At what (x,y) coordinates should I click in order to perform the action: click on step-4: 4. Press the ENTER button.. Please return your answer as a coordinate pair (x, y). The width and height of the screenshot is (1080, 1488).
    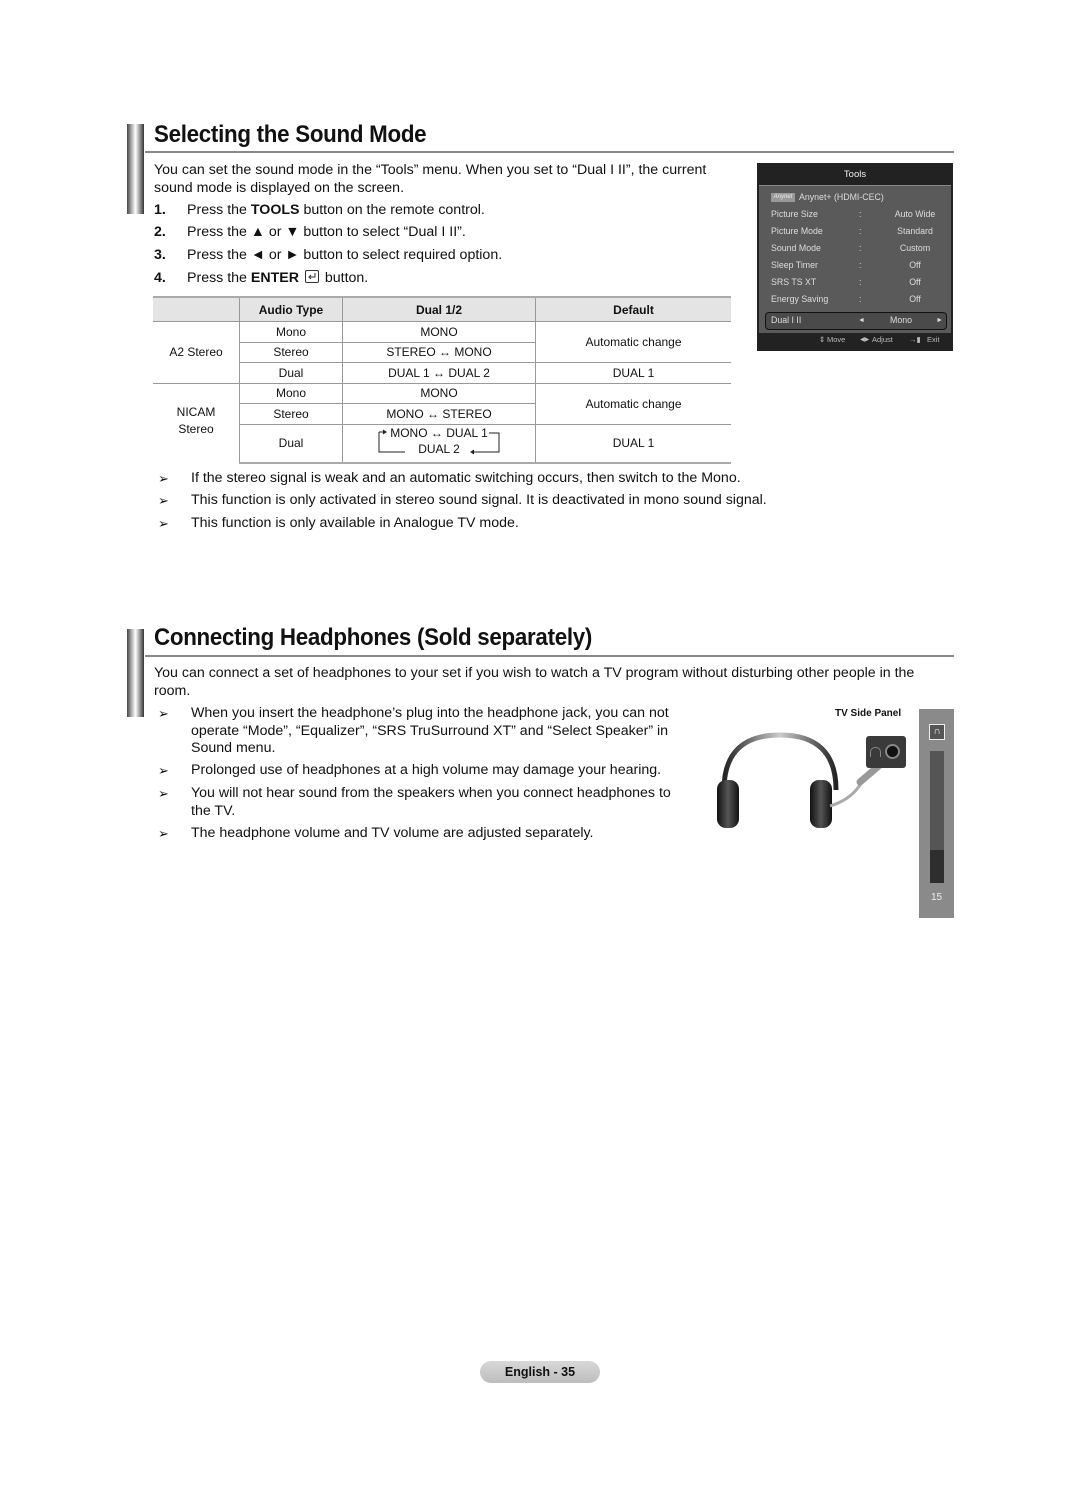
    Looking at the image, I should click on (261, 278).